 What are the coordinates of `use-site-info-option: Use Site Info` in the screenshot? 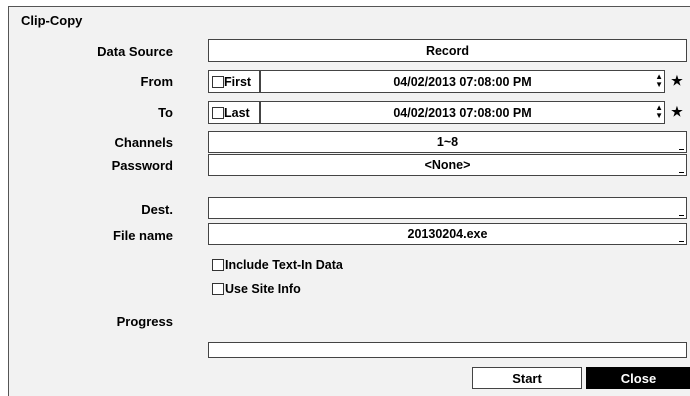 It's located at (256, 289).